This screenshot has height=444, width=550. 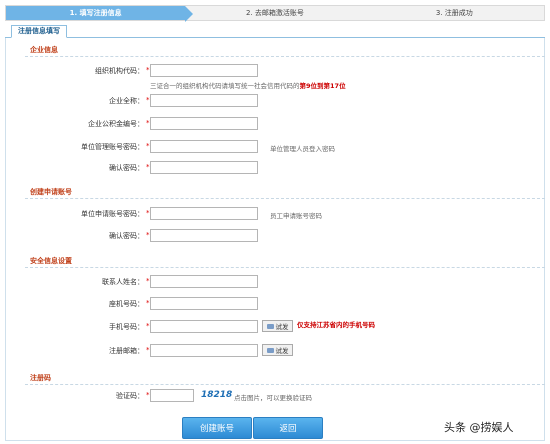 I want to click on admin-pwd-label: 单位管理账号密码：, so click(x=112, y=147).